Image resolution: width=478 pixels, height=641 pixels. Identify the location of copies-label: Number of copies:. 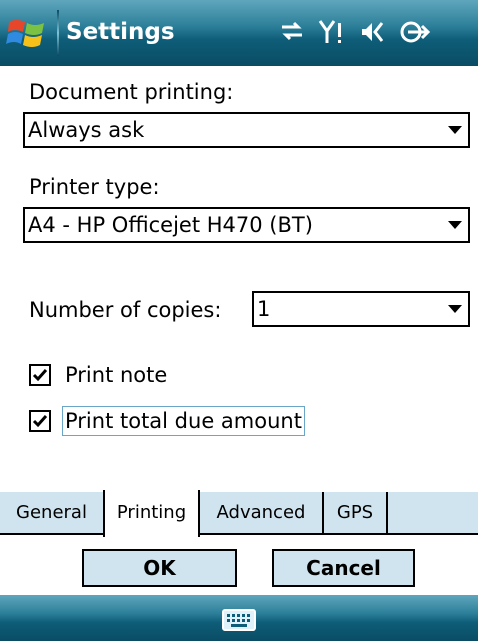
(125, 310).